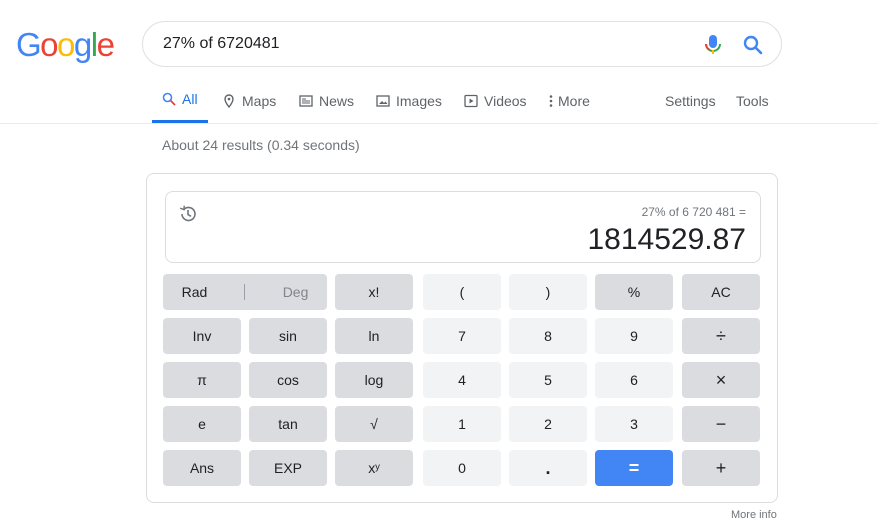 The height and width of the screenshot is (530, 878). I want to click on exp-key: EXP, so click(288, 468).